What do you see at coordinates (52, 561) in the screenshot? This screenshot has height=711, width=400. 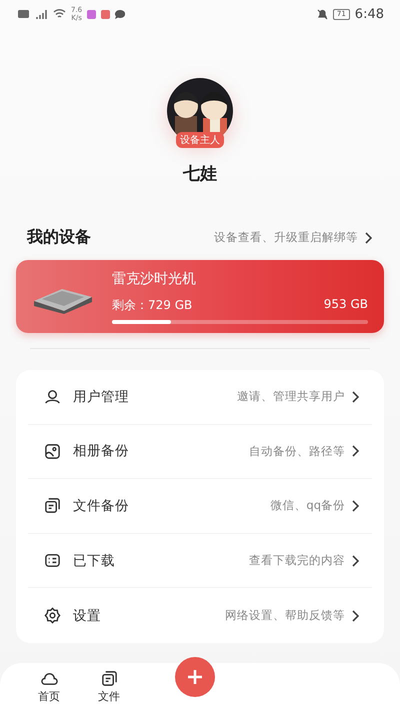 I see `list-icon` at bounding box center [52, 561].